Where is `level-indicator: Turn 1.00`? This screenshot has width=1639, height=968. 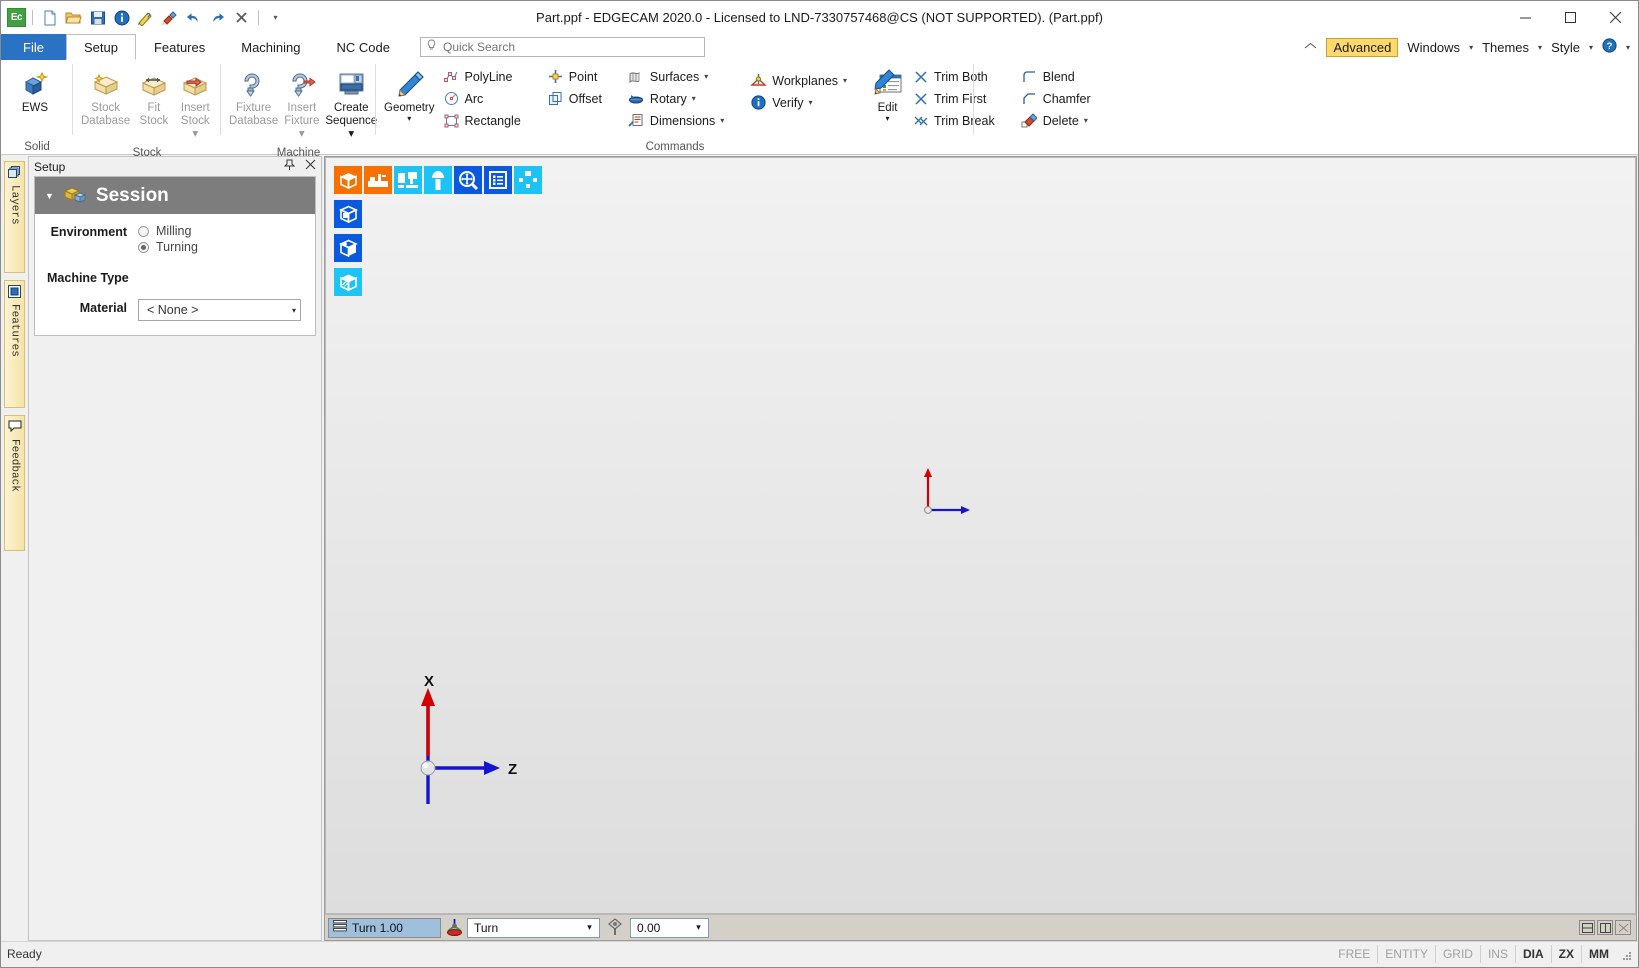 level-indicator: Turn 1.00 is located at coordinates (384, 927).